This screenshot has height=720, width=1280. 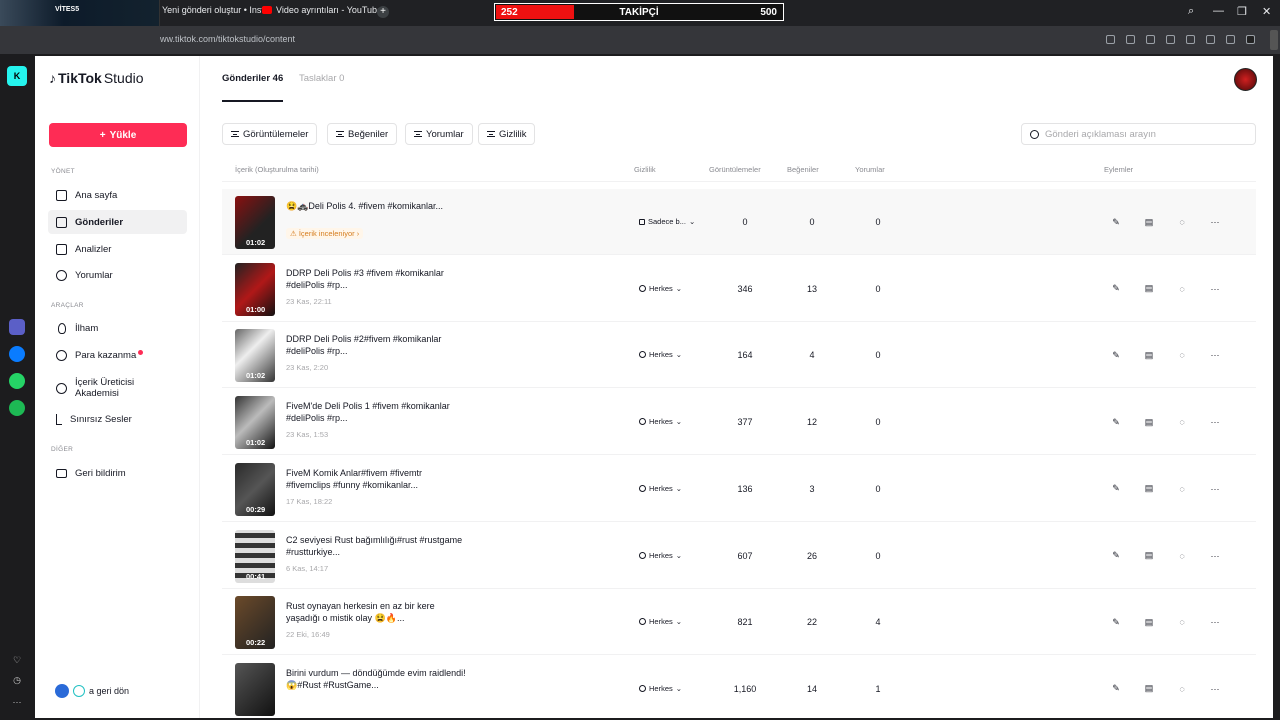 I want to click on tab-posts: Gönderiler 46, so click(x=252, y=78).